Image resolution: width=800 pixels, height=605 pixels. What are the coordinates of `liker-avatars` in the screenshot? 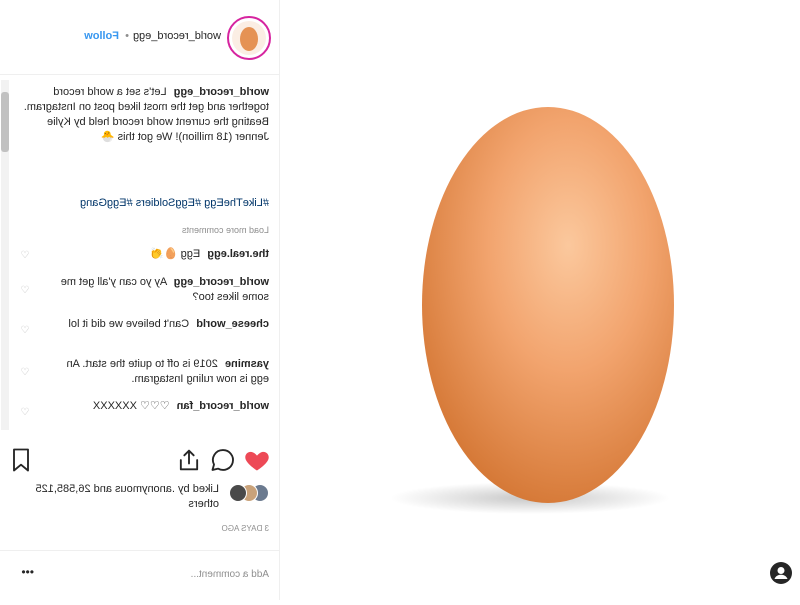 It's located at (246, 493).